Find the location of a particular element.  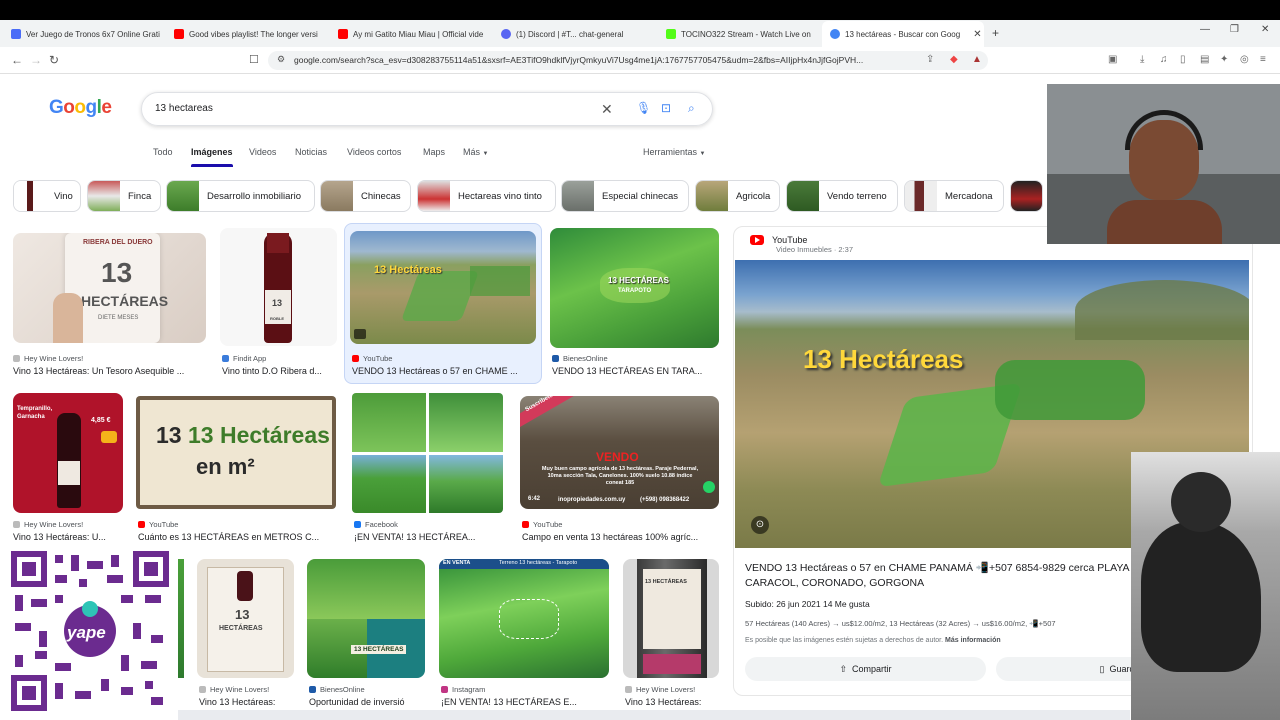

tab-videos-cortos: Videos cortos is located at coordinates (374, 152).